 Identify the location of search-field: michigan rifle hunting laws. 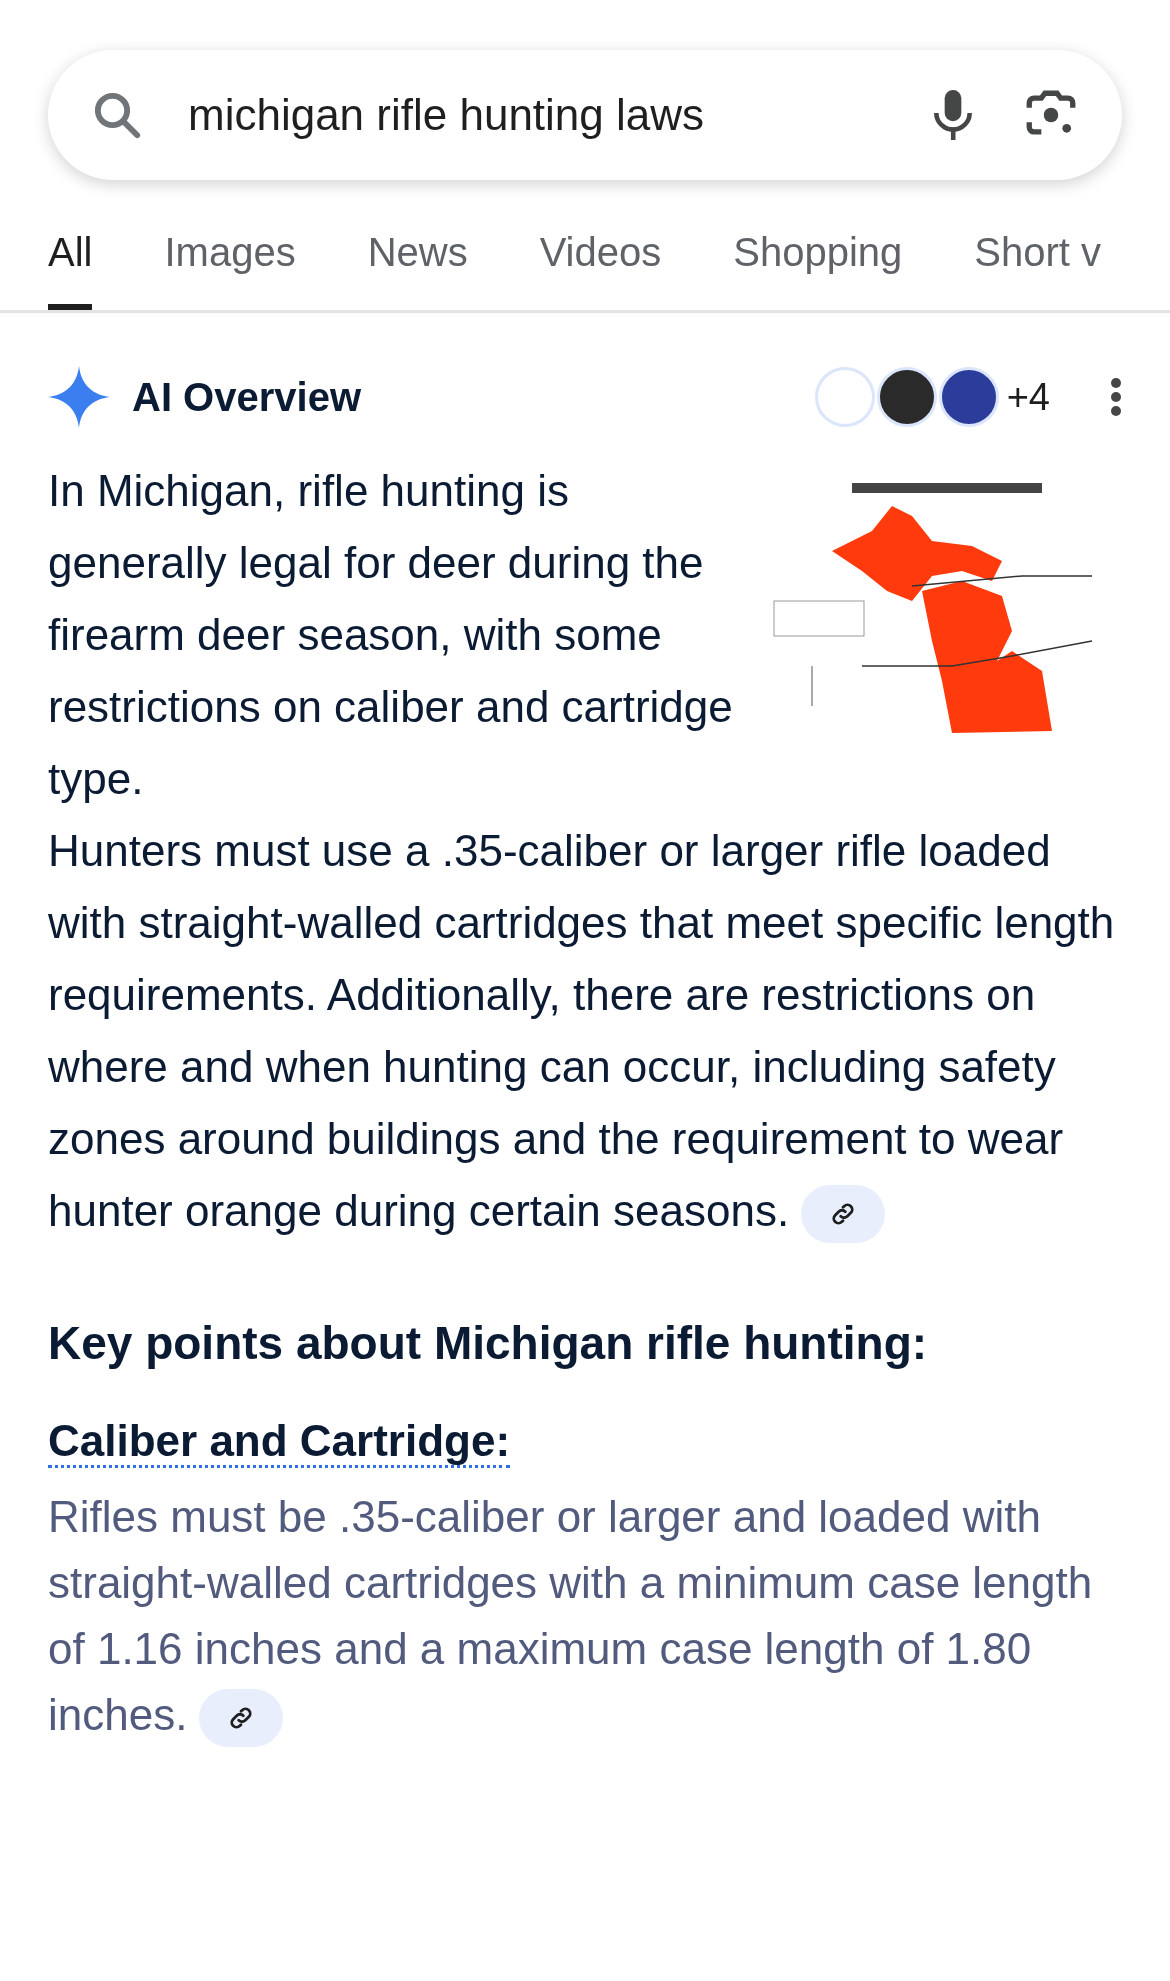
(585, 115).